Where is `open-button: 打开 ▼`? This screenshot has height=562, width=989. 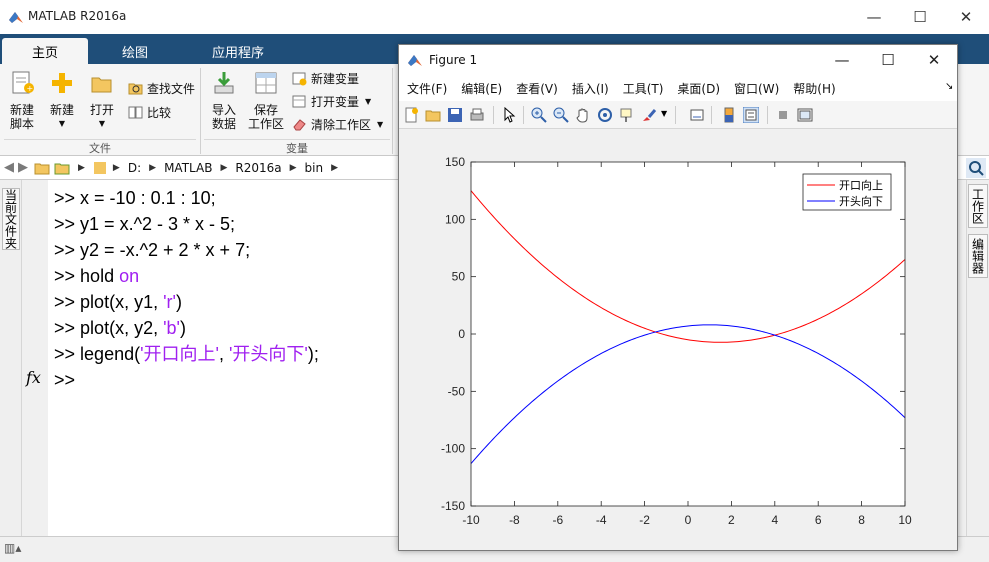
open-button: 打开 ▼ is located at coordinates (102, 100).